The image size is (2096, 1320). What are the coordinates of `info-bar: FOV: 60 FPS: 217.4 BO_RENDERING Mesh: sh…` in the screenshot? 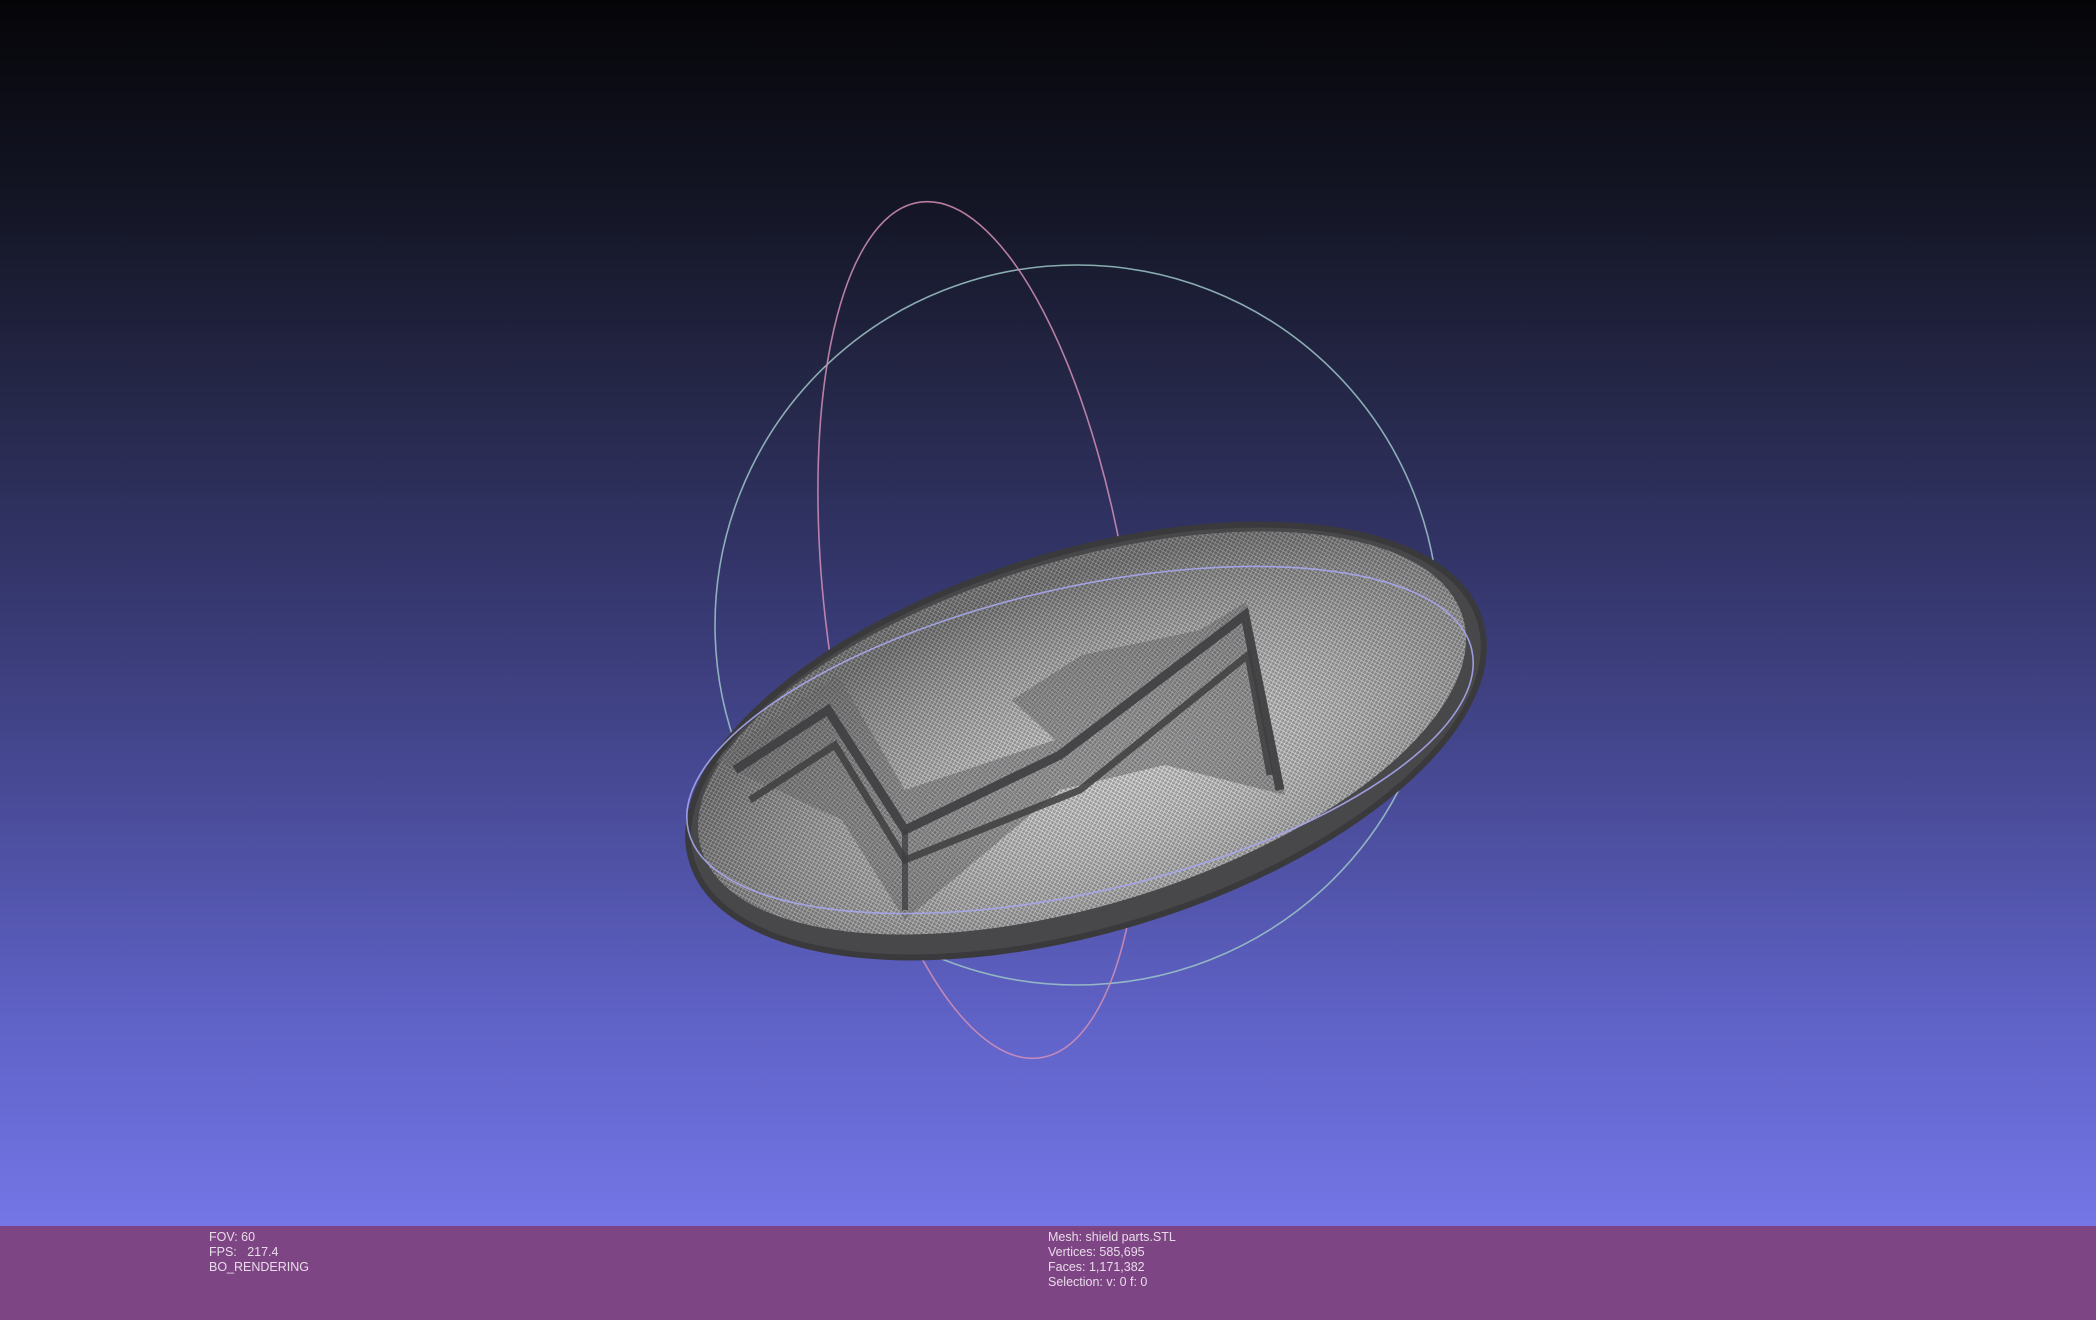 It's located at (1048, 1273).